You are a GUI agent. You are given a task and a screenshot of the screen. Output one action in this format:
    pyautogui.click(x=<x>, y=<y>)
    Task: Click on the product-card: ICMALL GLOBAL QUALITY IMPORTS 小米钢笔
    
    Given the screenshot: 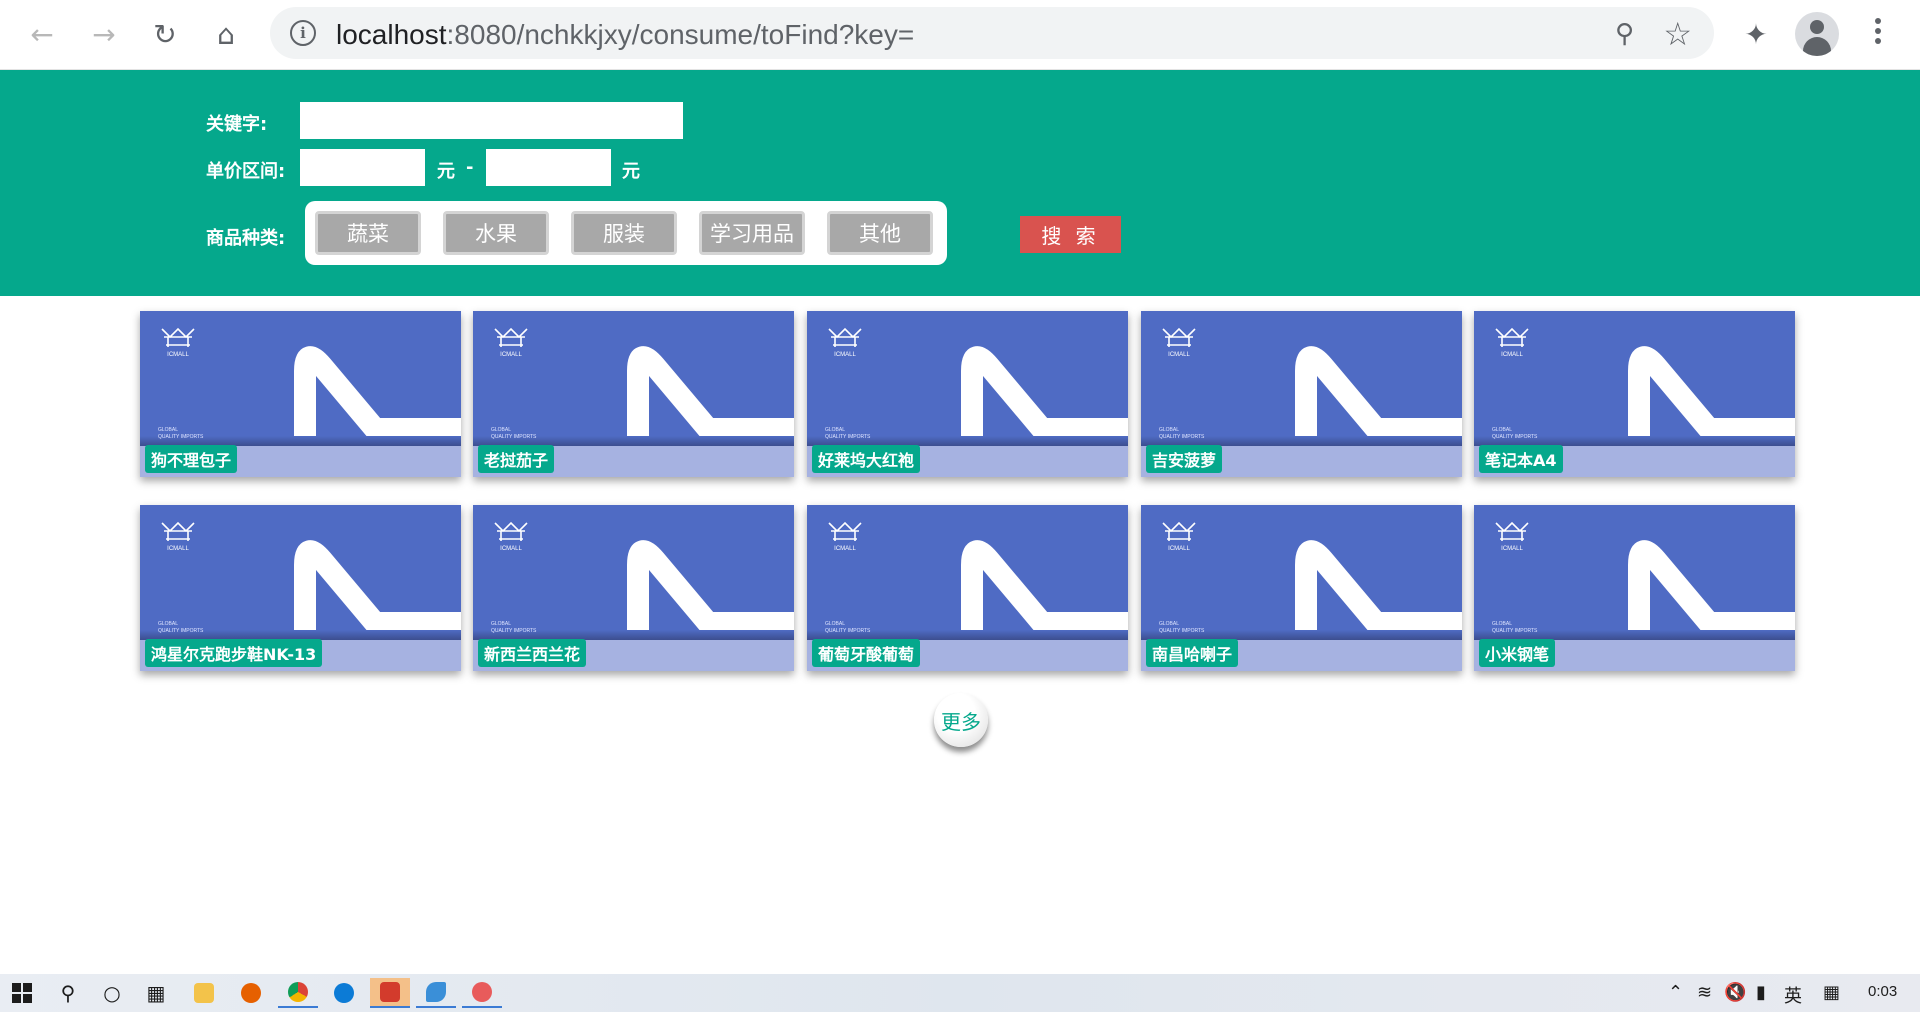 What is the action you would take?
    pyautogui.click(x=1634, y=588)
    